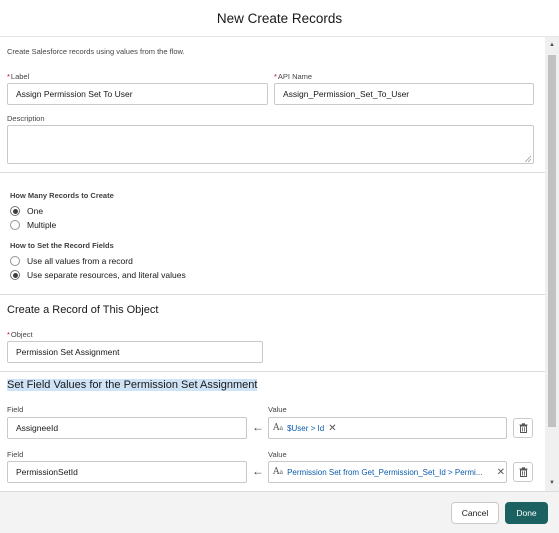 The width and height of the screenshot is (559, 533). I want to click on object-input: Permission Set Assignment, so click(135, 352).